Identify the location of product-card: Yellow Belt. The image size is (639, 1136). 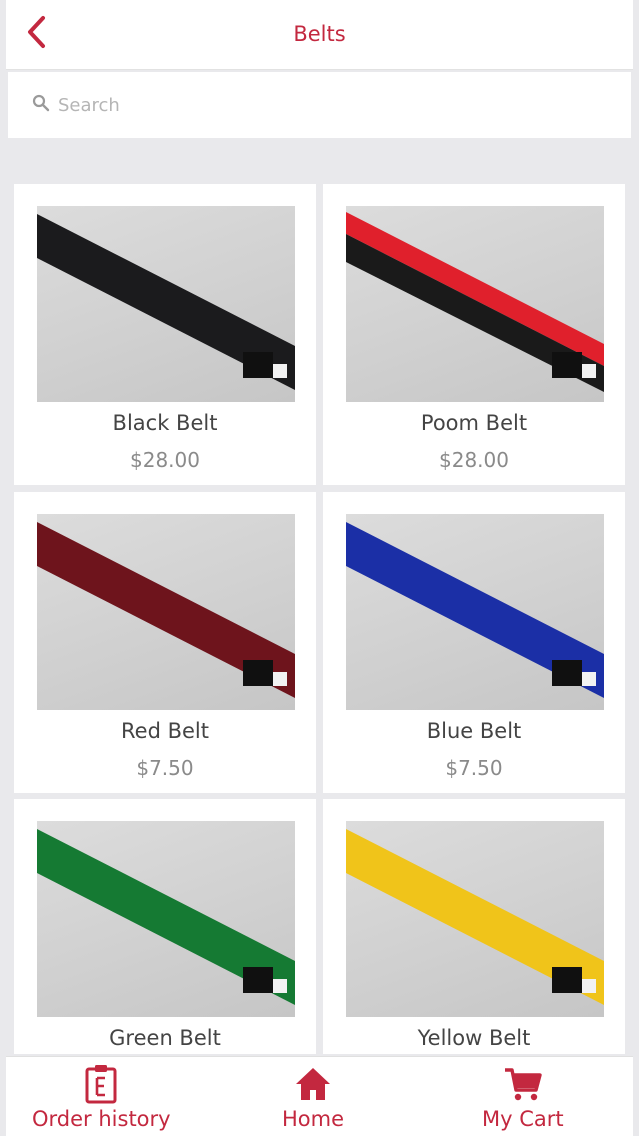
(474, 926).